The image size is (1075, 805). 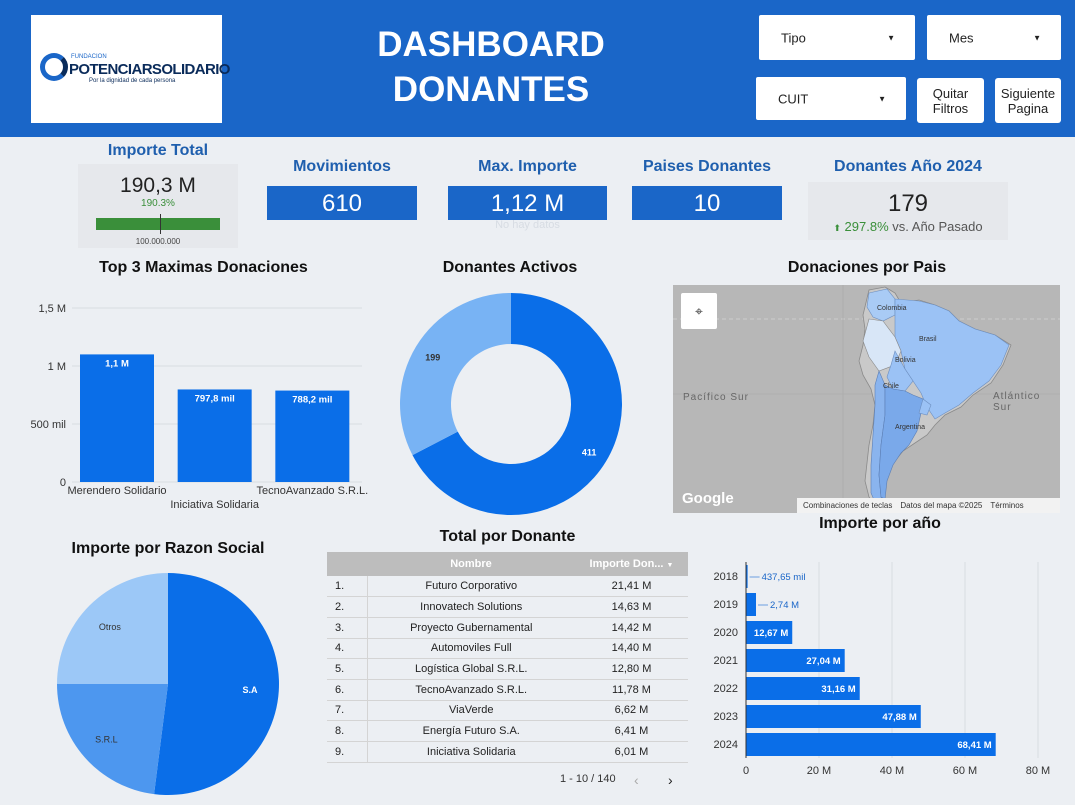 I want to click on map-label-chile: Chile, so click(x=891, y=386).